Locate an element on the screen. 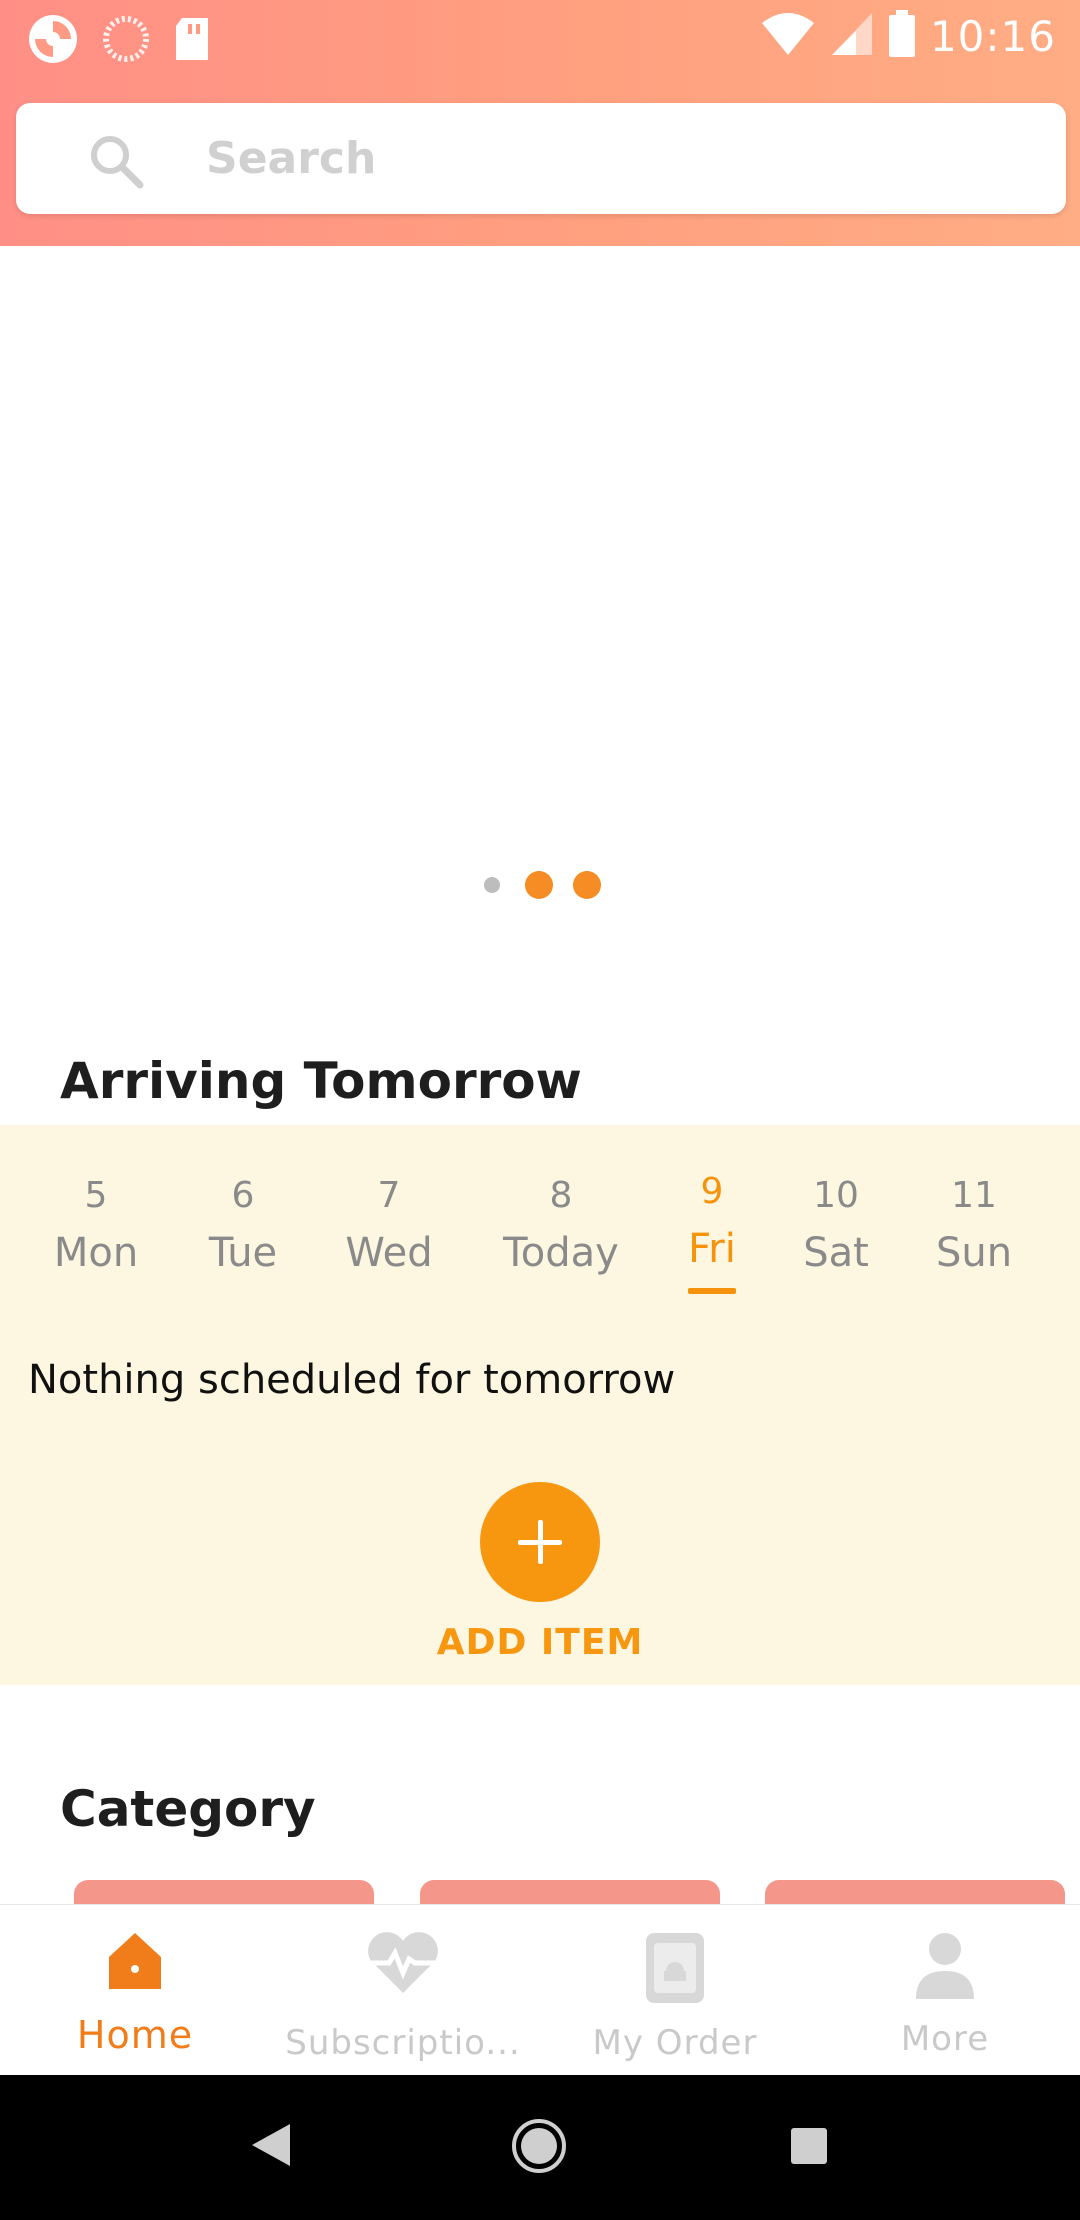 This screenshot has height=2220, width=1080. nav-more: More is located at coordinates (945, 1990).